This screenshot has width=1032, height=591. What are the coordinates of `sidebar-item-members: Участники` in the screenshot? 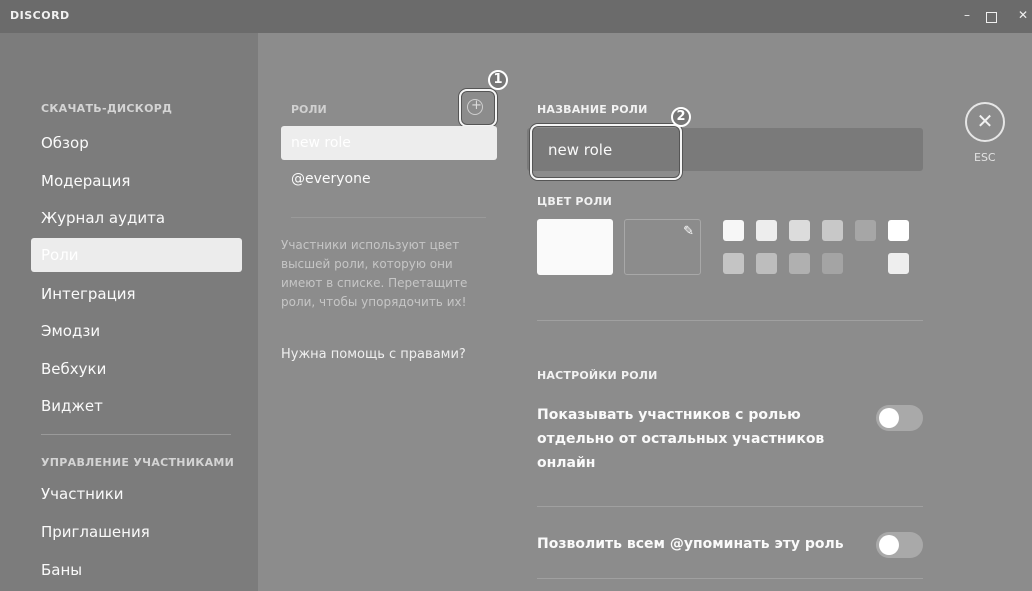 It's located at (136, 494).